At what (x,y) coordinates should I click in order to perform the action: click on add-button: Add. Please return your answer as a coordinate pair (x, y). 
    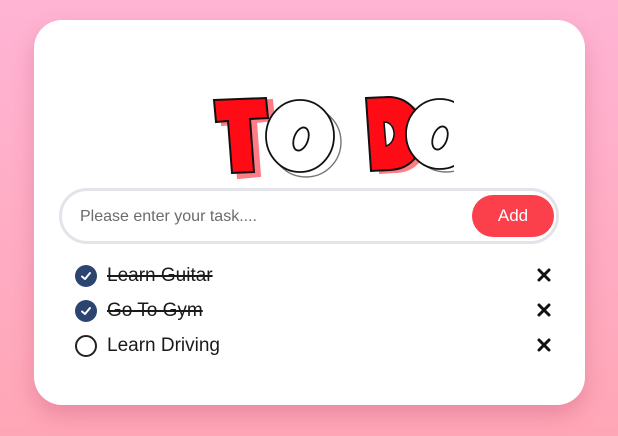
    Looking at the image, I should click on (513, 216).